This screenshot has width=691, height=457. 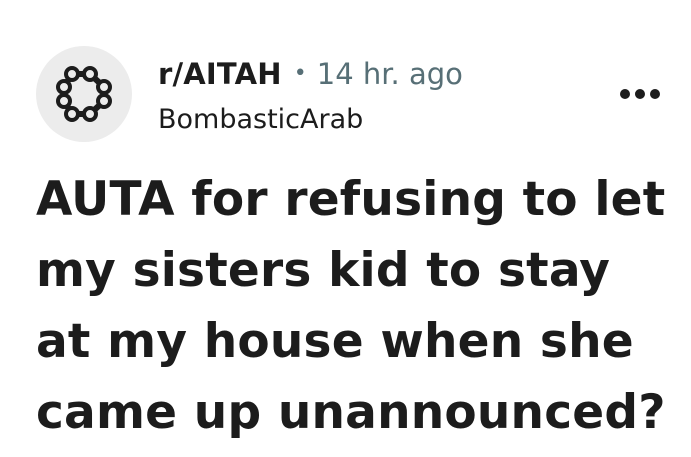 I want to click on more-options-button, so click(x=640, y=94).